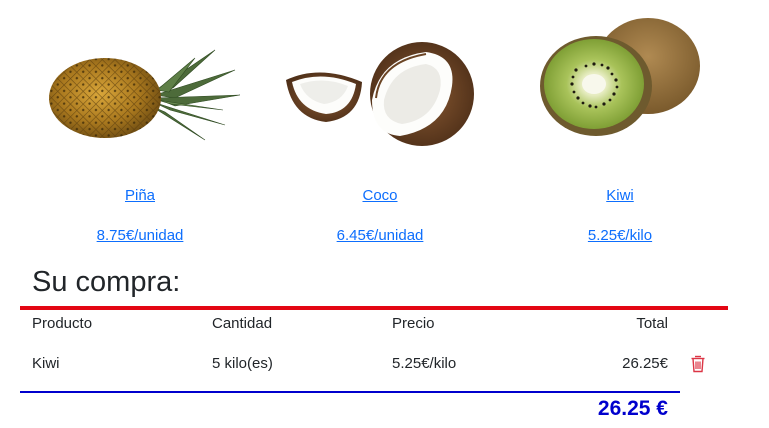 The height and width of the screenshot is (428, 769). I want to click on product-name-pina: Piña, so click(140, 195).